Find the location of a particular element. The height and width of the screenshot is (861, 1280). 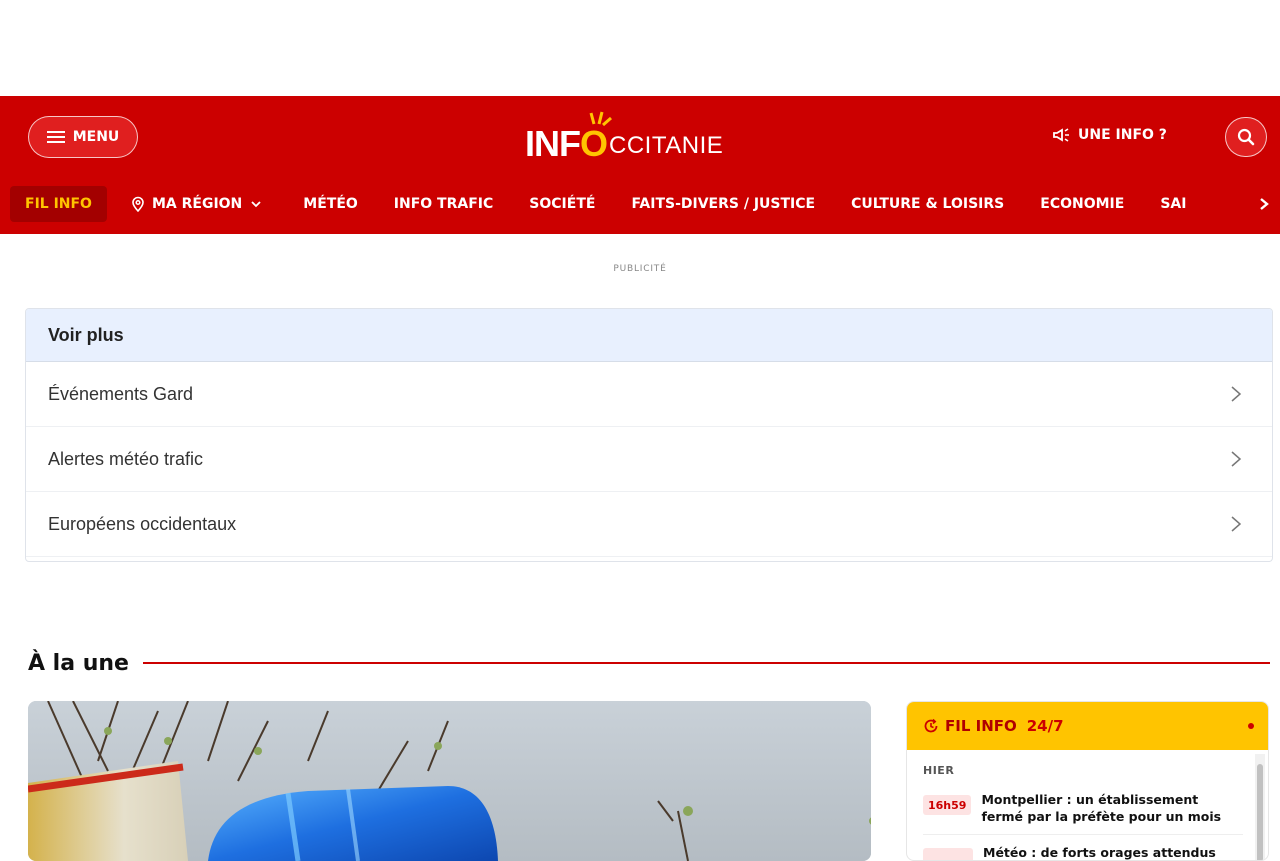

a-la-une-title: À la une is located at coordinates (78, 663).